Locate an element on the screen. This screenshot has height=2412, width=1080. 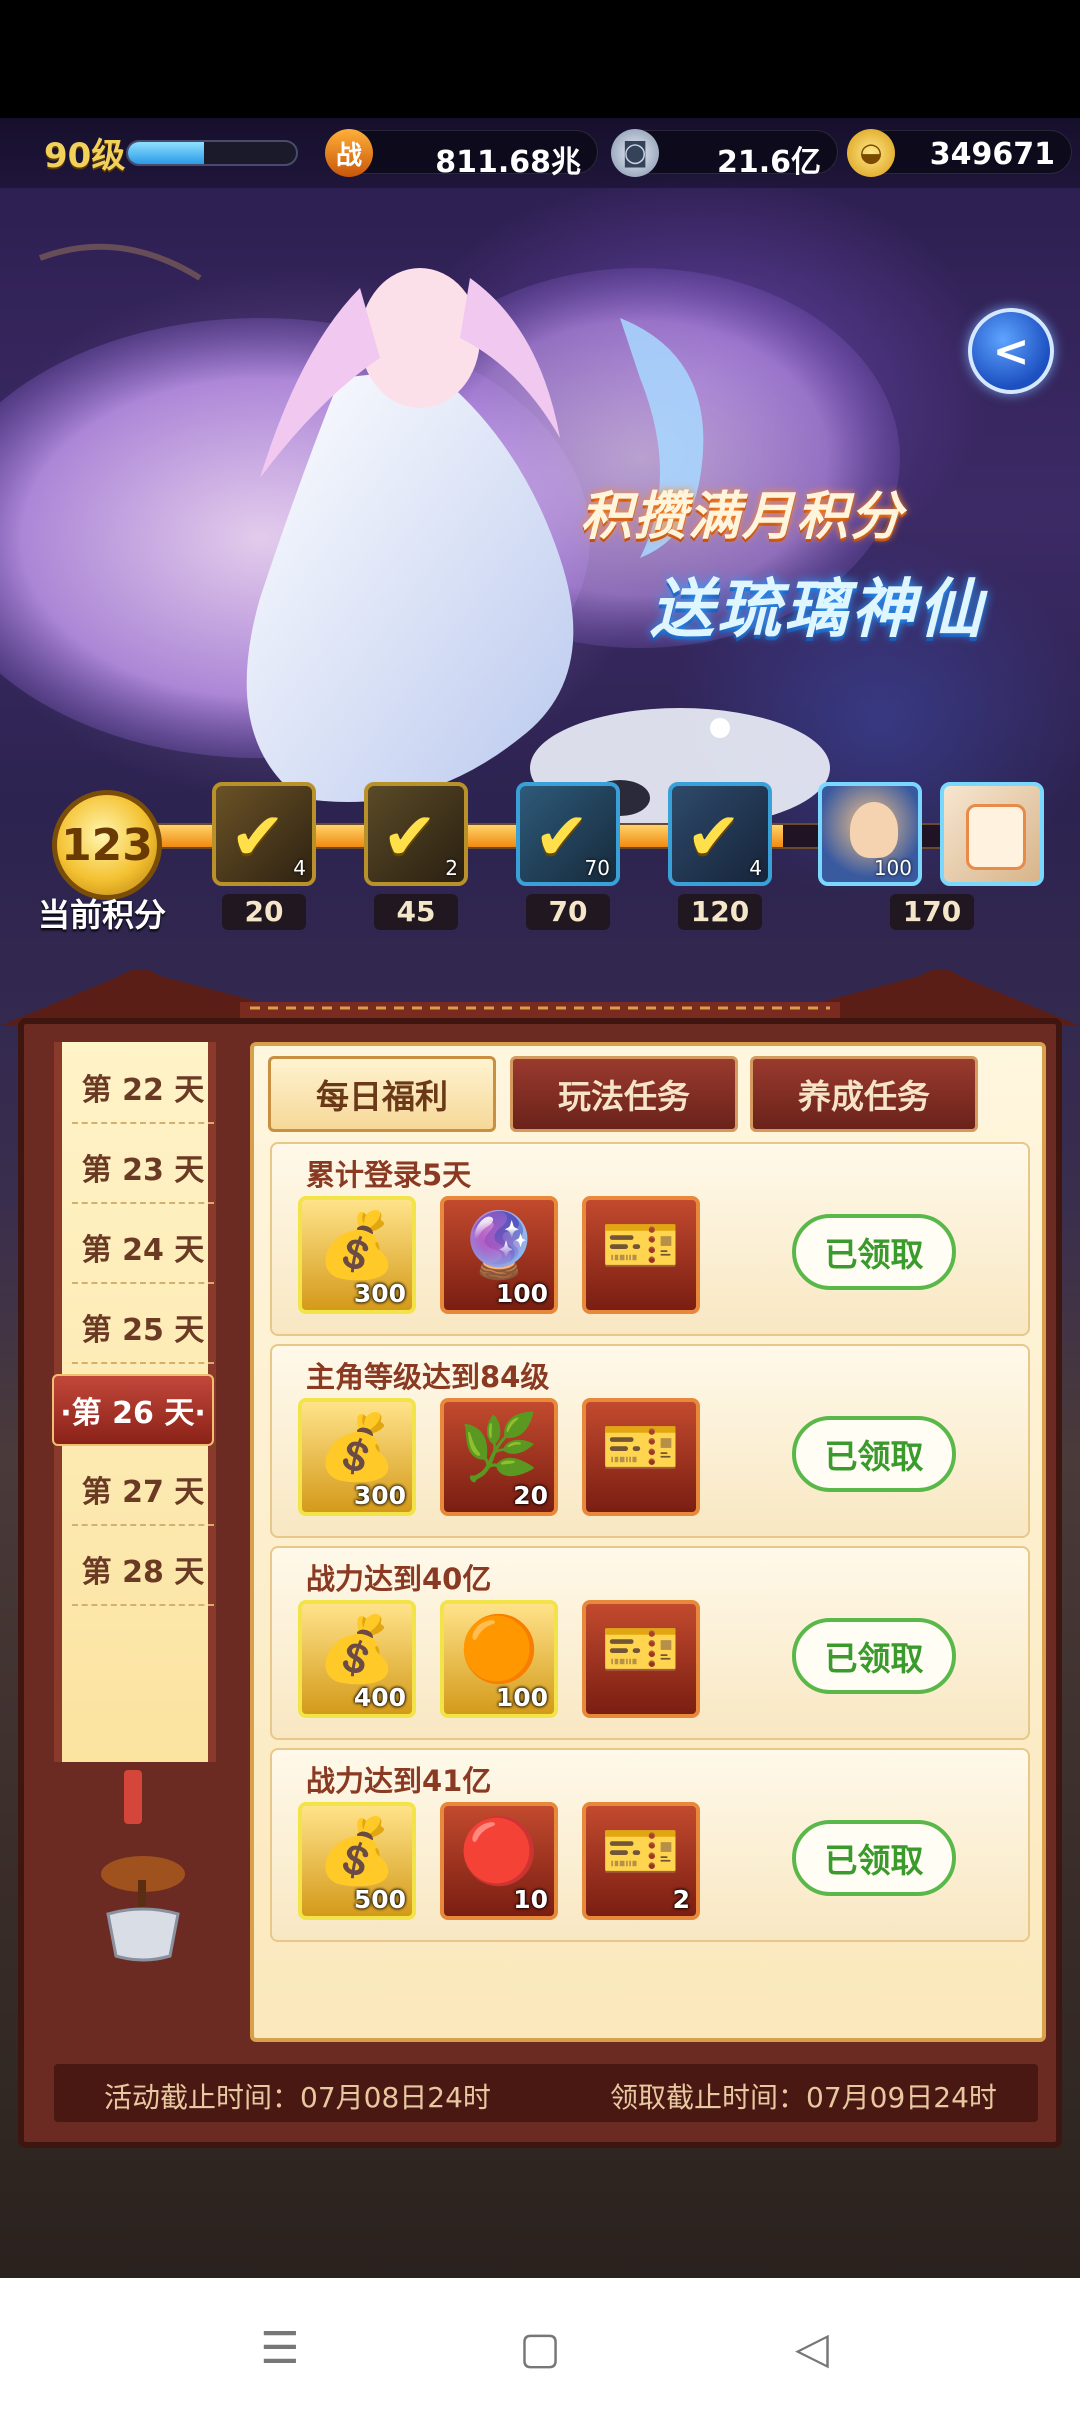
task-row: 战力达到41亿 💰 500 🔴 10 🎫 2 已领取 is located at coordinates (650, 1845).